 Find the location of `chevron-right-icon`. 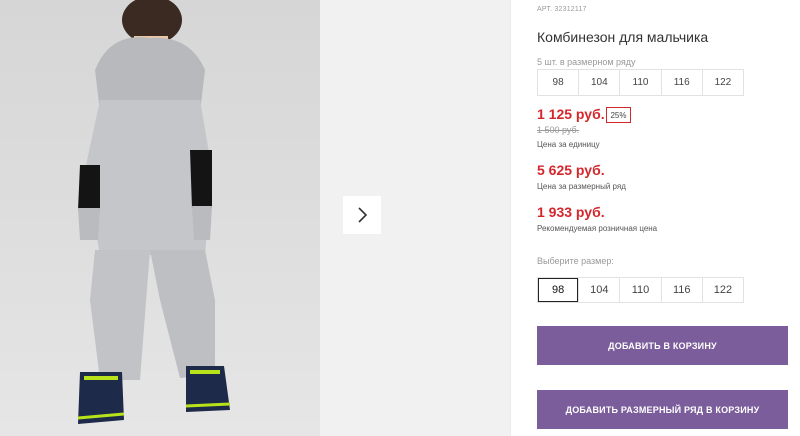

chevron-right-icon is located at coordinates (363, 215).